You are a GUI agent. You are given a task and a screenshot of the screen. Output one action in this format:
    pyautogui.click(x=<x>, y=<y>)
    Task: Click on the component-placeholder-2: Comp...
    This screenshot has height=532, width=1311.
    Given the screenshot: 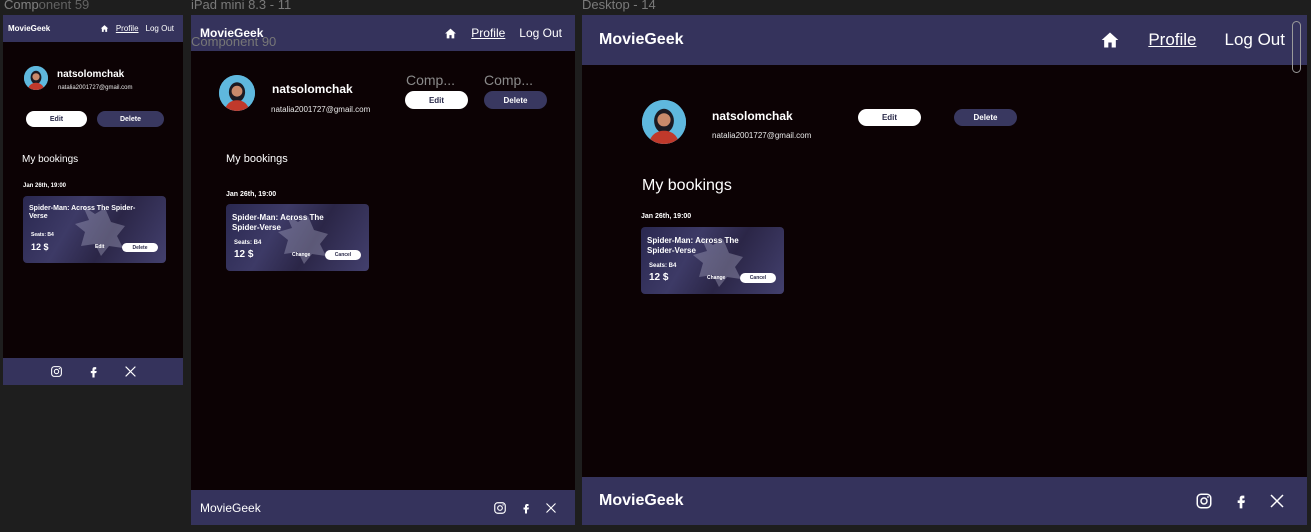 What is the action you would take?
    pyautogui.click(x=509, y=80)
    